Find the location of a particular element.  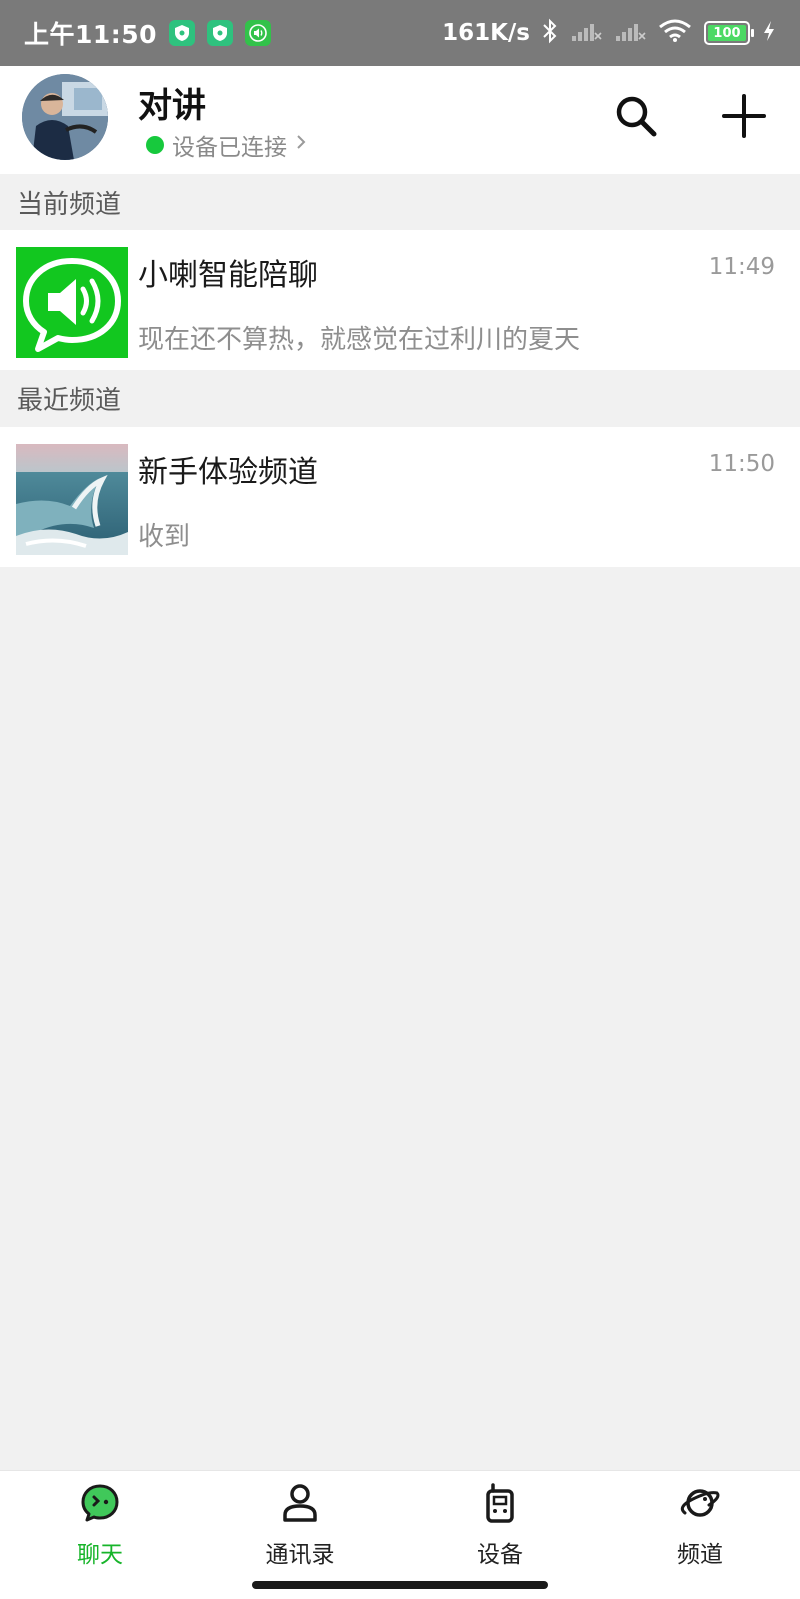

tab-device: 设备 is located at coordinates (500, 1535).